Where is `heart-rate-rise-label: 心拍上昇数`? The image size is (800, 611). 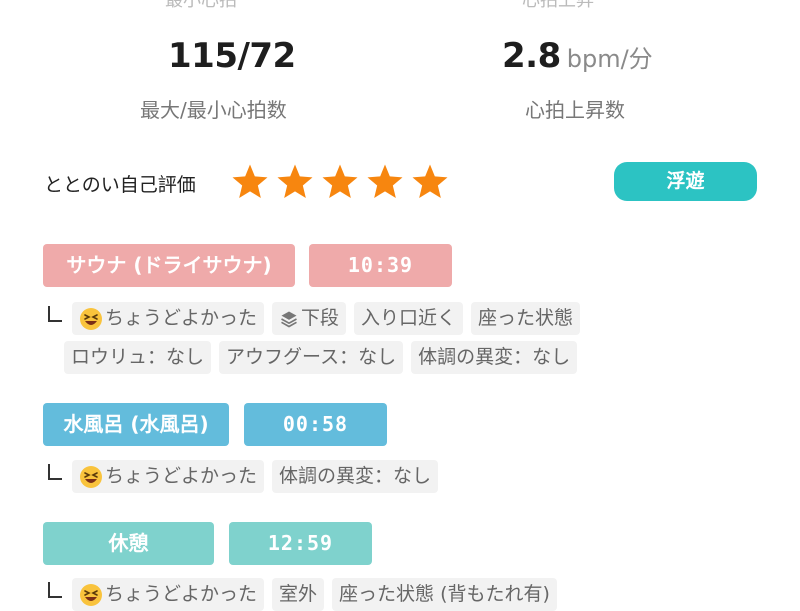 heart-rate-rise-label: 心拍上昇数 is located at coordinates (575, 110).